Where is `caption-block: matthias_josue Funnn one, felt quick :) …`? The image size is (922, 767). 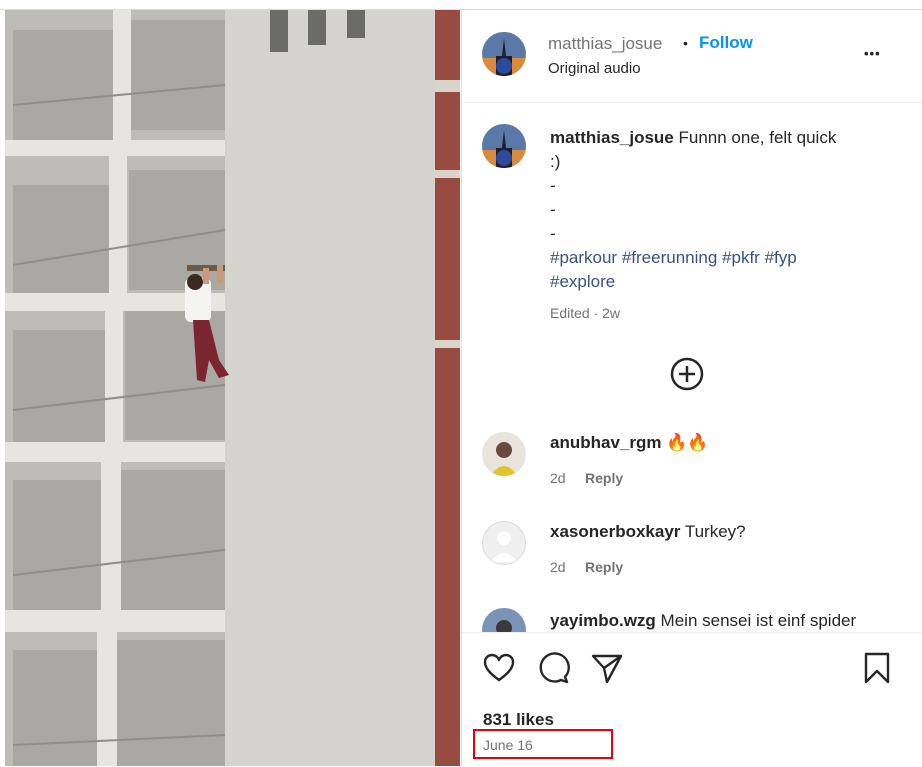
caption-block: matthias_josue Funnn one, felt quick :) … is located at coordinates (715, 210).